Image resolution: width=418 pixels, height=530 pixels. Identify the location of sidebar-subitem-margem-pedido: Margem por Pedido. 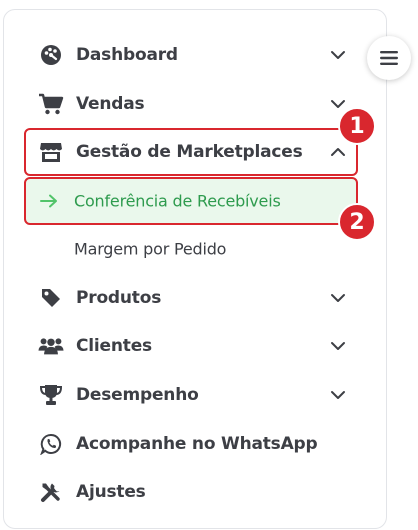
(191, 249).